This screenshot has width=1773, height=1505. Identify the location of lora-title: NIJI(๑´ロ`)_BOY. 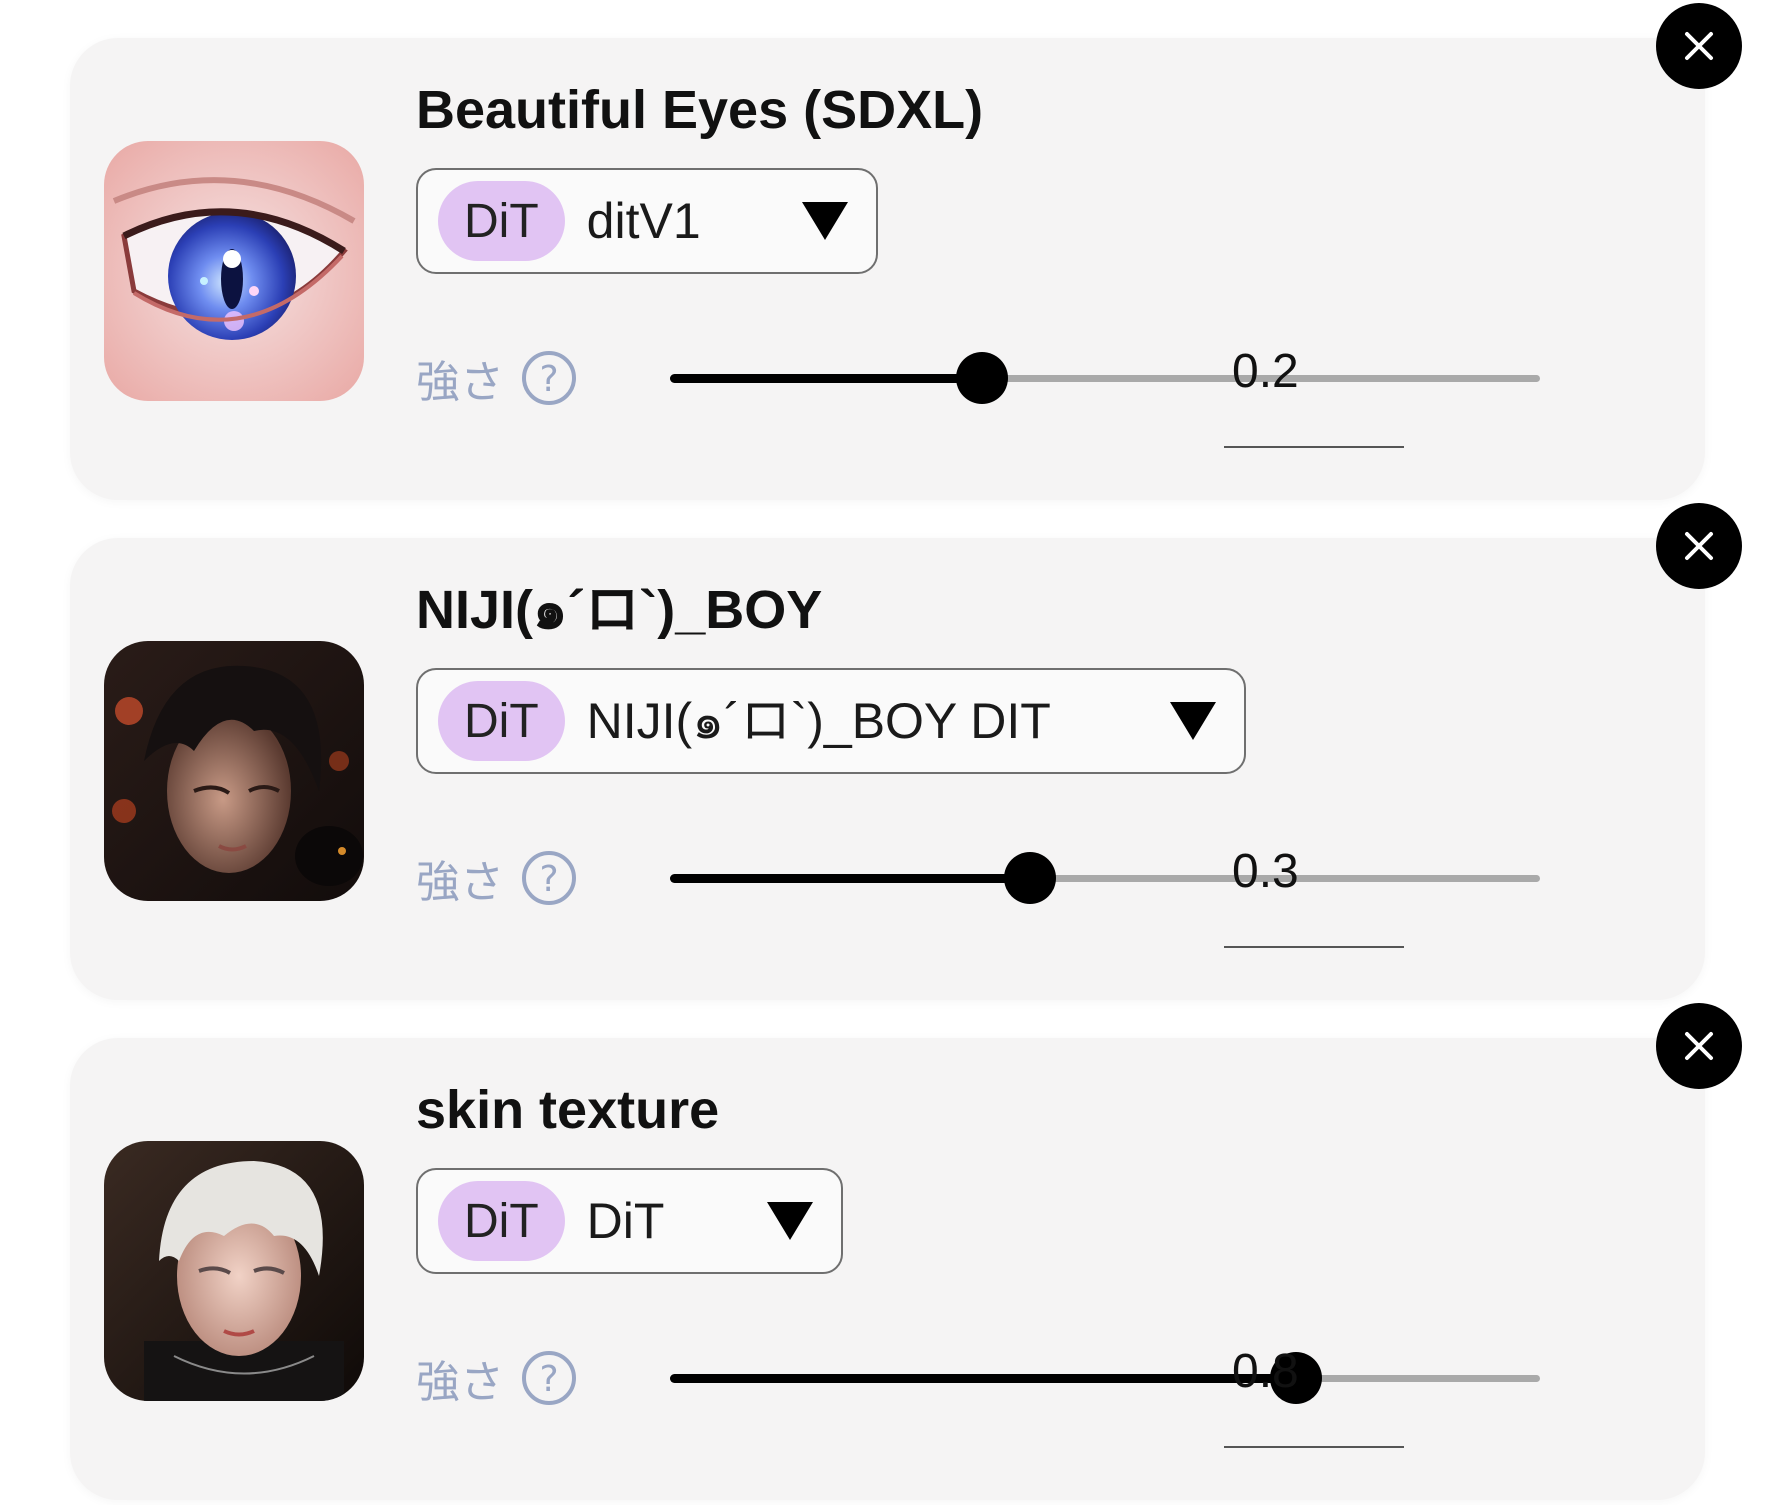
(619, 610).